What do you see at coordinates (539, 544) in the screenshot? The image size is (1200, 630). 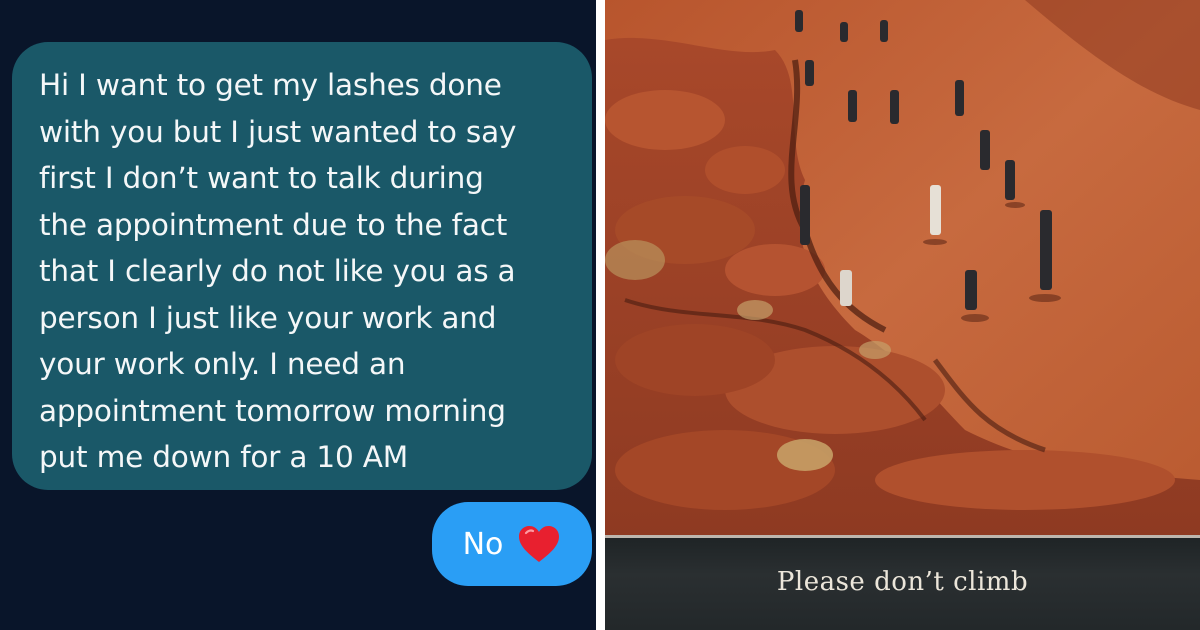 I see `red-heart-icon` at bounding box center [539, 544].